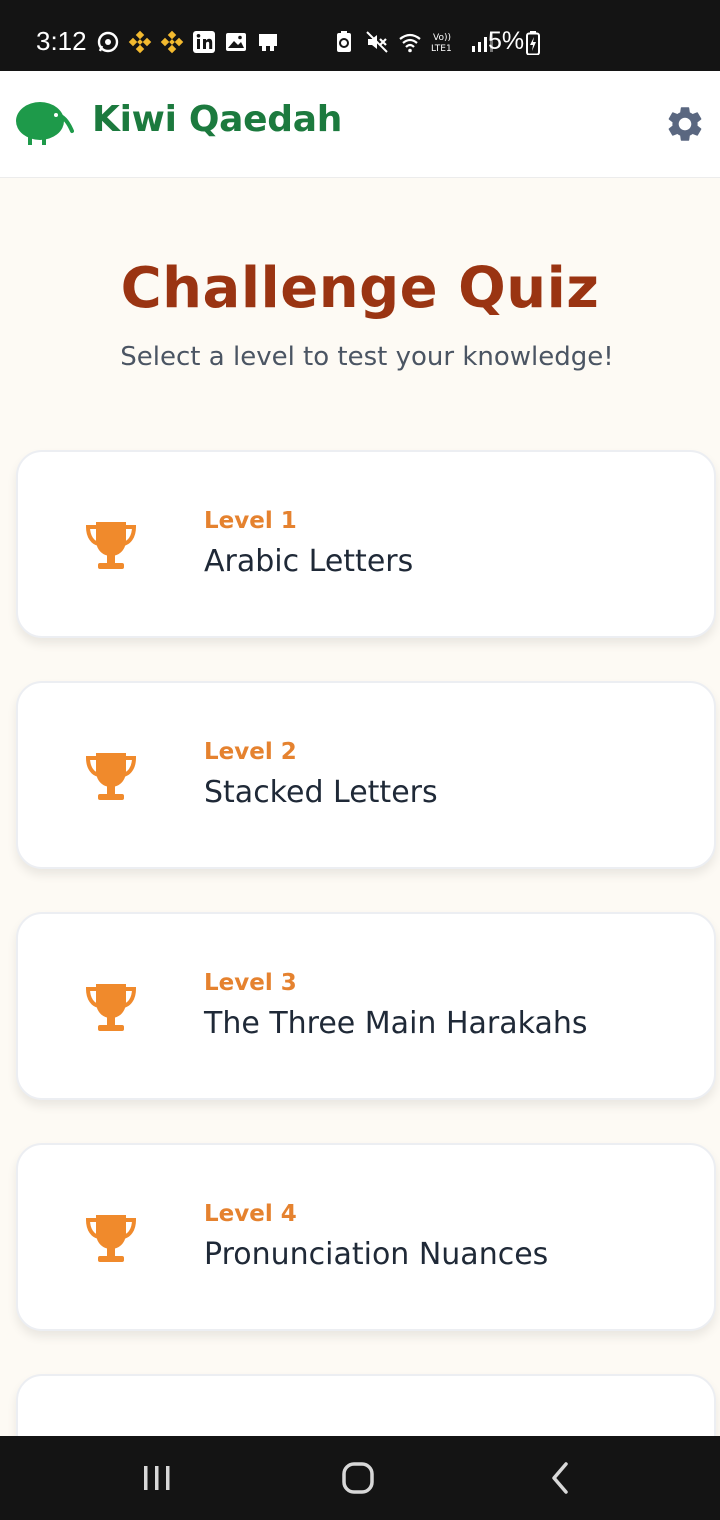 This screenshot has width=720, height=1520. Describe the element at coordinates (376, 1254) in the screenshot. I see `level-title: Pronunciation Nuances` at that location.